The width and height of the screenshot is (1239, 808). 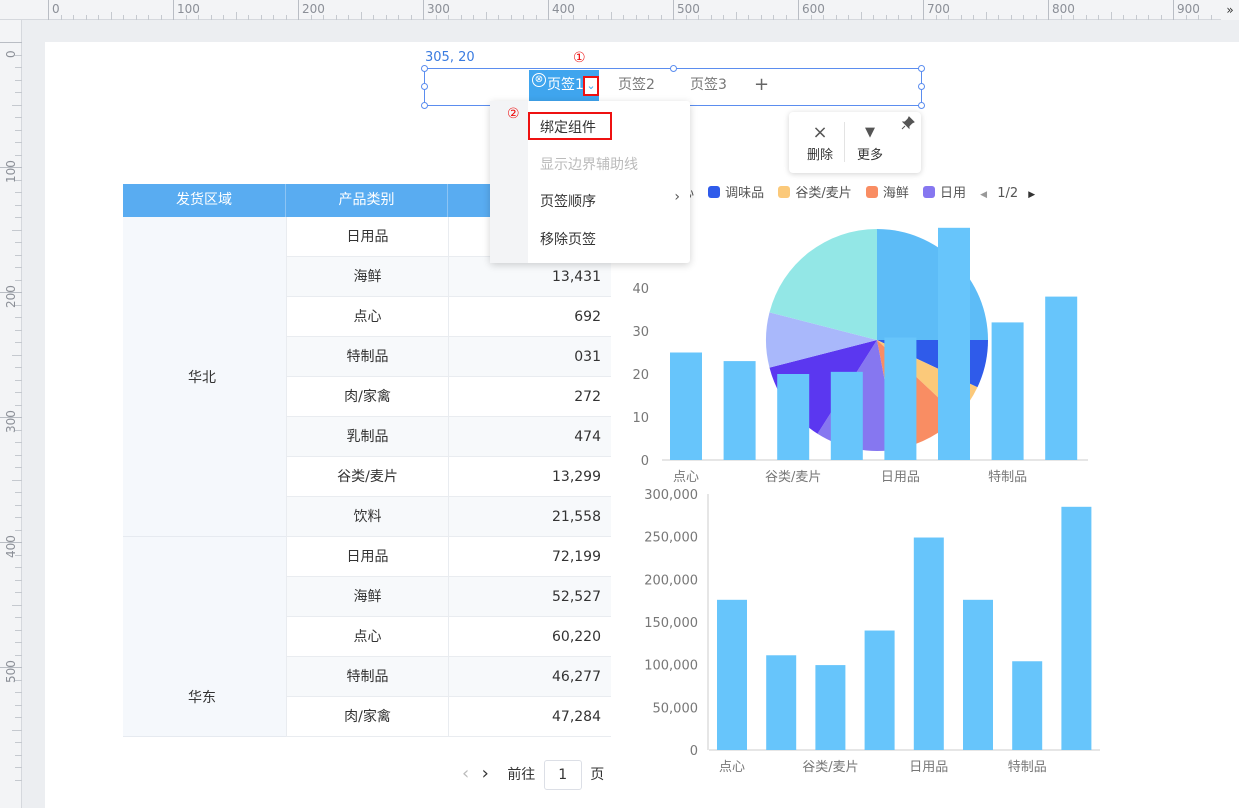 I want to click on category-cell: 乳制品, so click(x=367, y=437).